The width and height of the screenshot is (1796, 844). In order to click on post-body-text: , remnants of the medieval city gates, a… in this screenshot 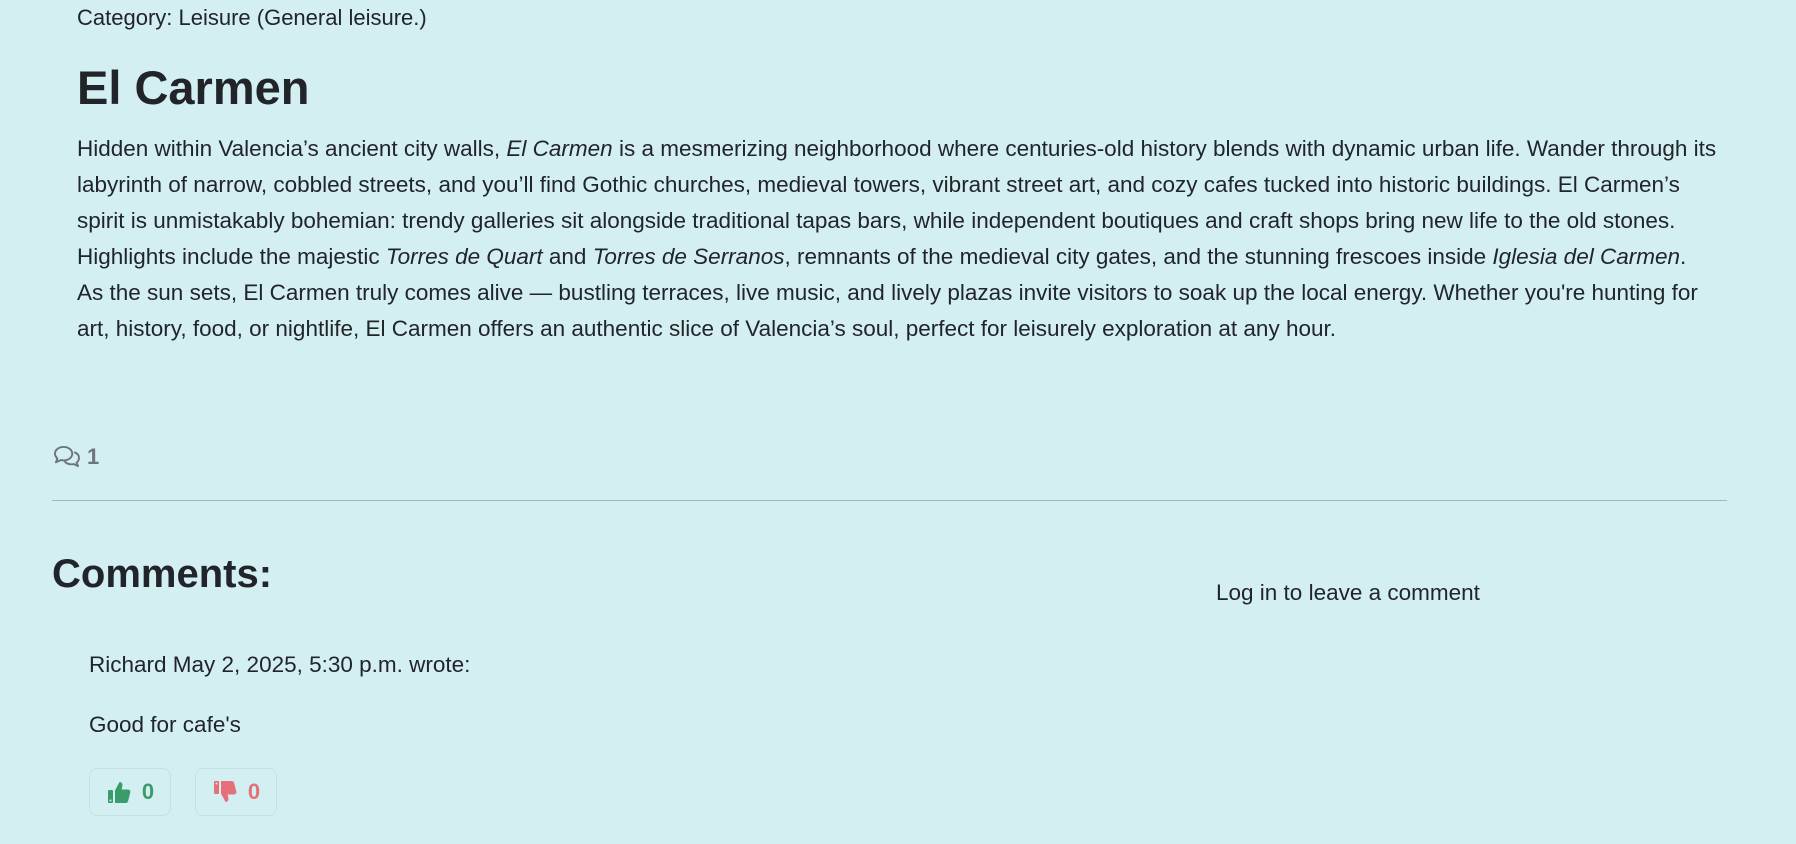, I will do `click(1138, 256)`.